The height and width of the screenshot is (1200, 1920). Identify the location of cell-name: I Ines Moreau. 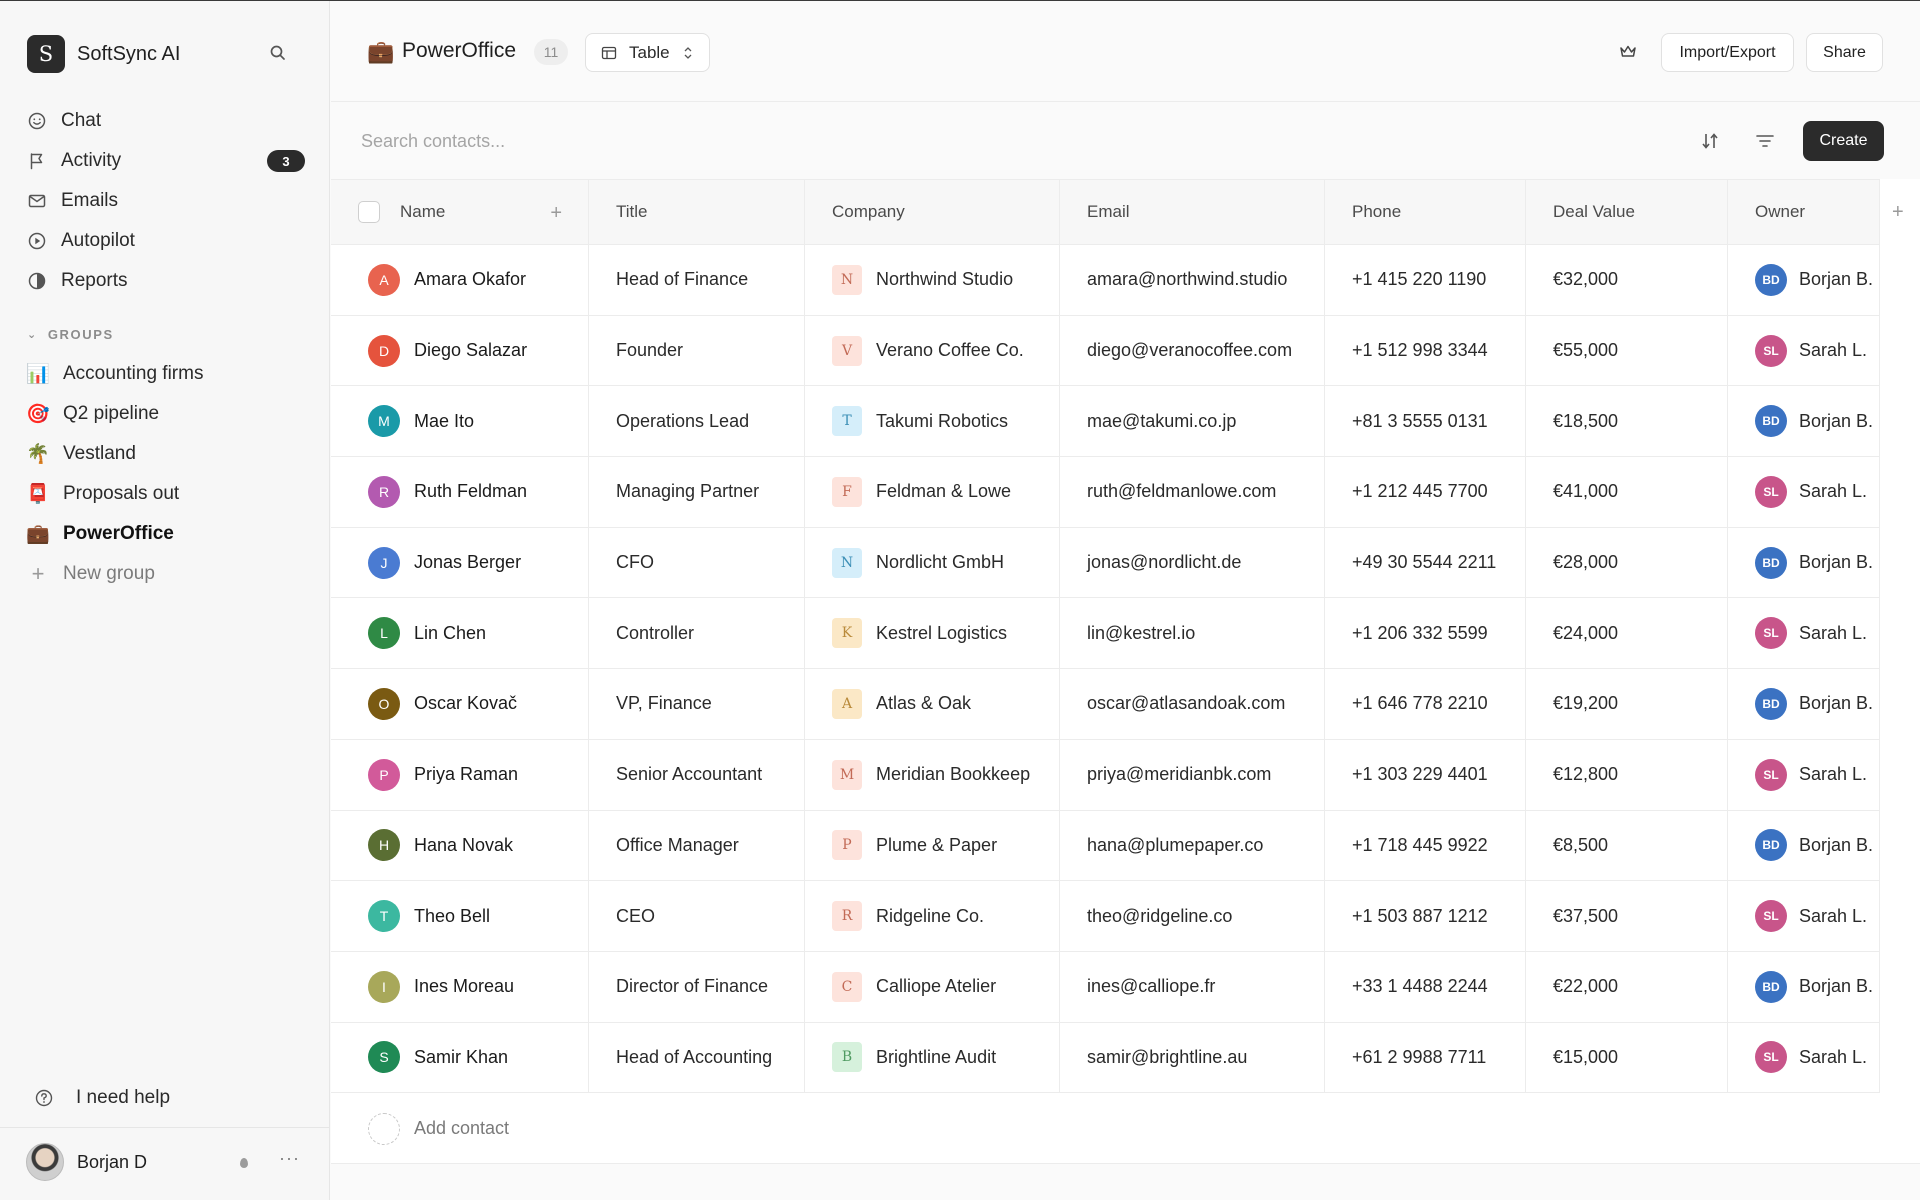
(460, 986).